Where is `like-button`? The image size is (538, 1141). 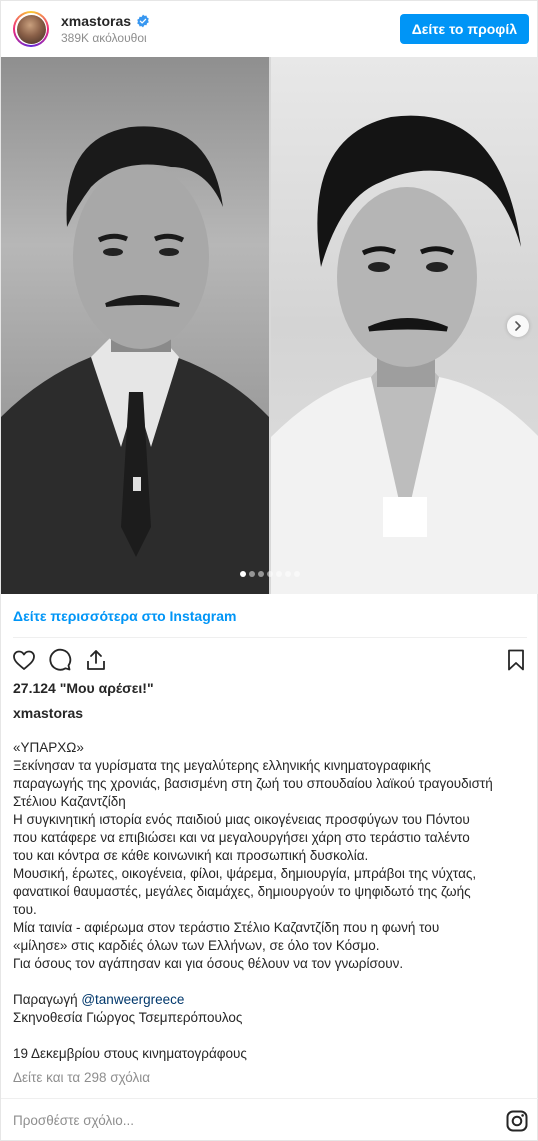 like-button is located at coordinates (24, 660).